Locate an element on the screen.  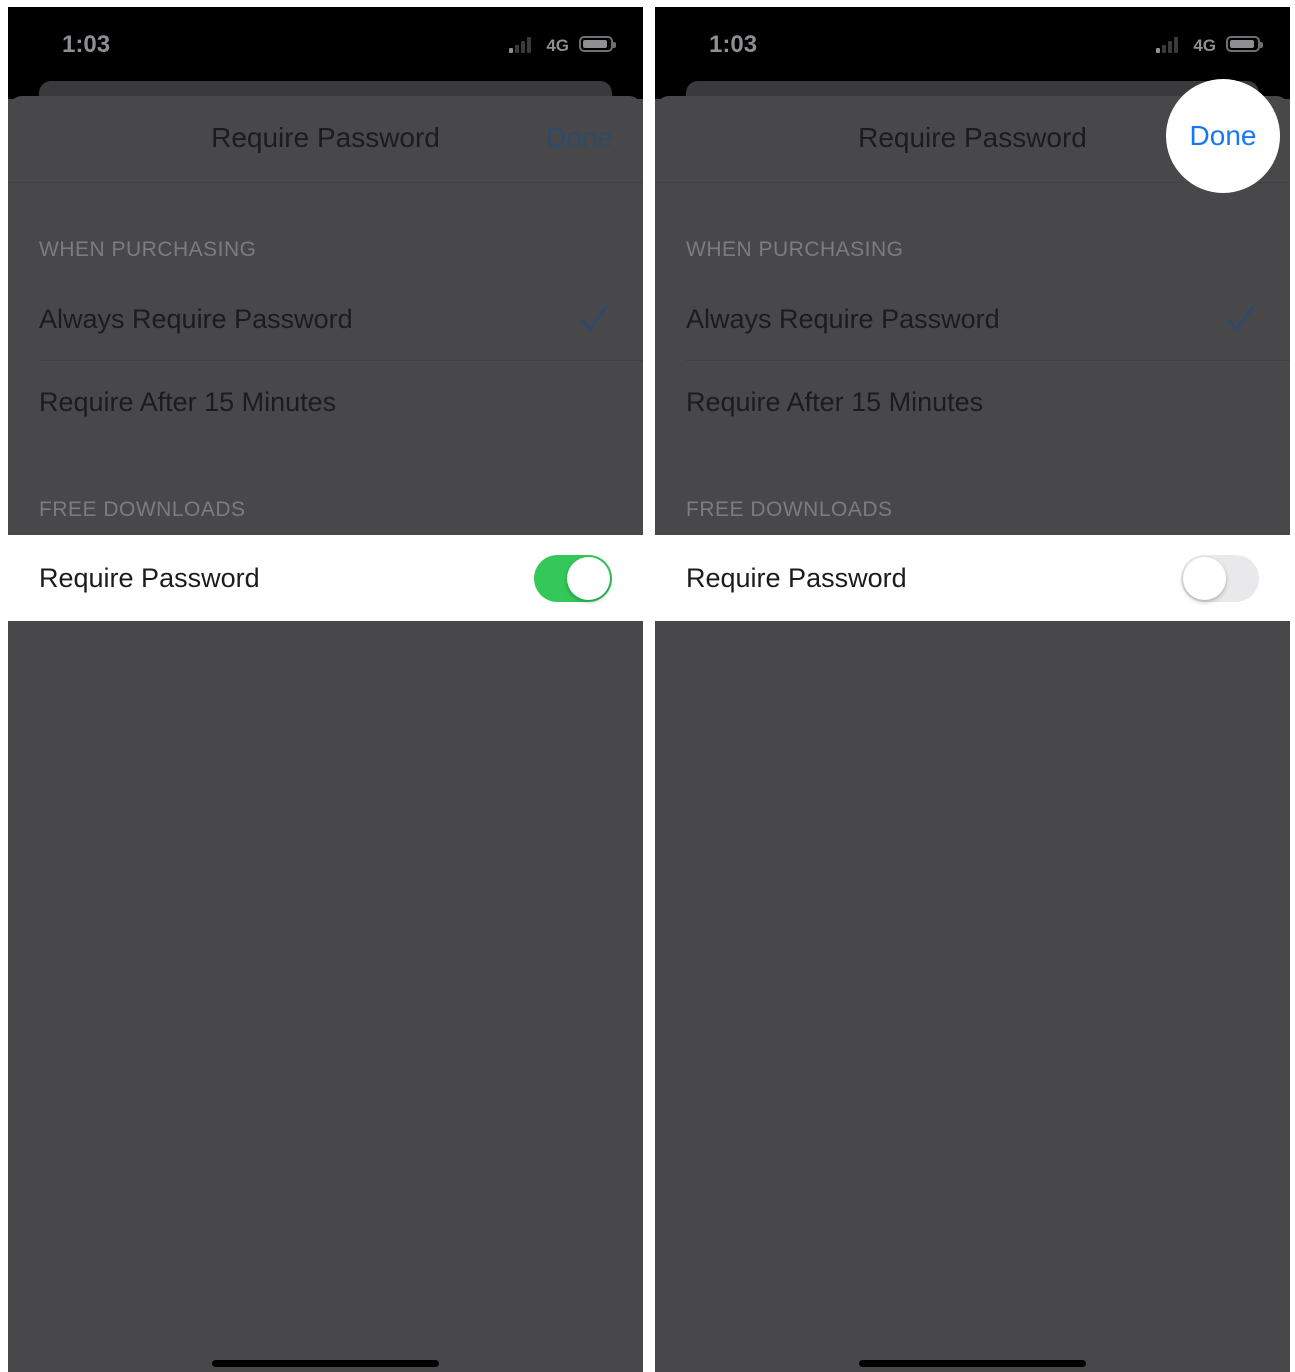
done-button: Done is located at coordinates (579, 138).